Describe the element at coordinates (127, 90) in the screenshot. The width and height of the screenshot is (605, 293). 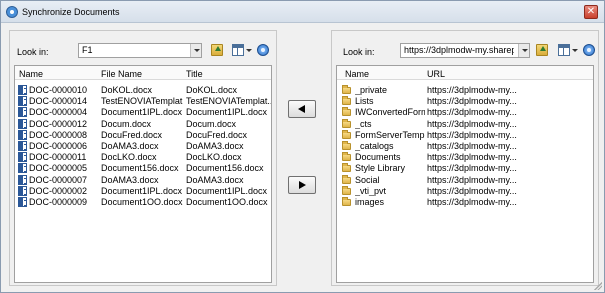
I see `row-file-name: DoKOL.docx` at that location.